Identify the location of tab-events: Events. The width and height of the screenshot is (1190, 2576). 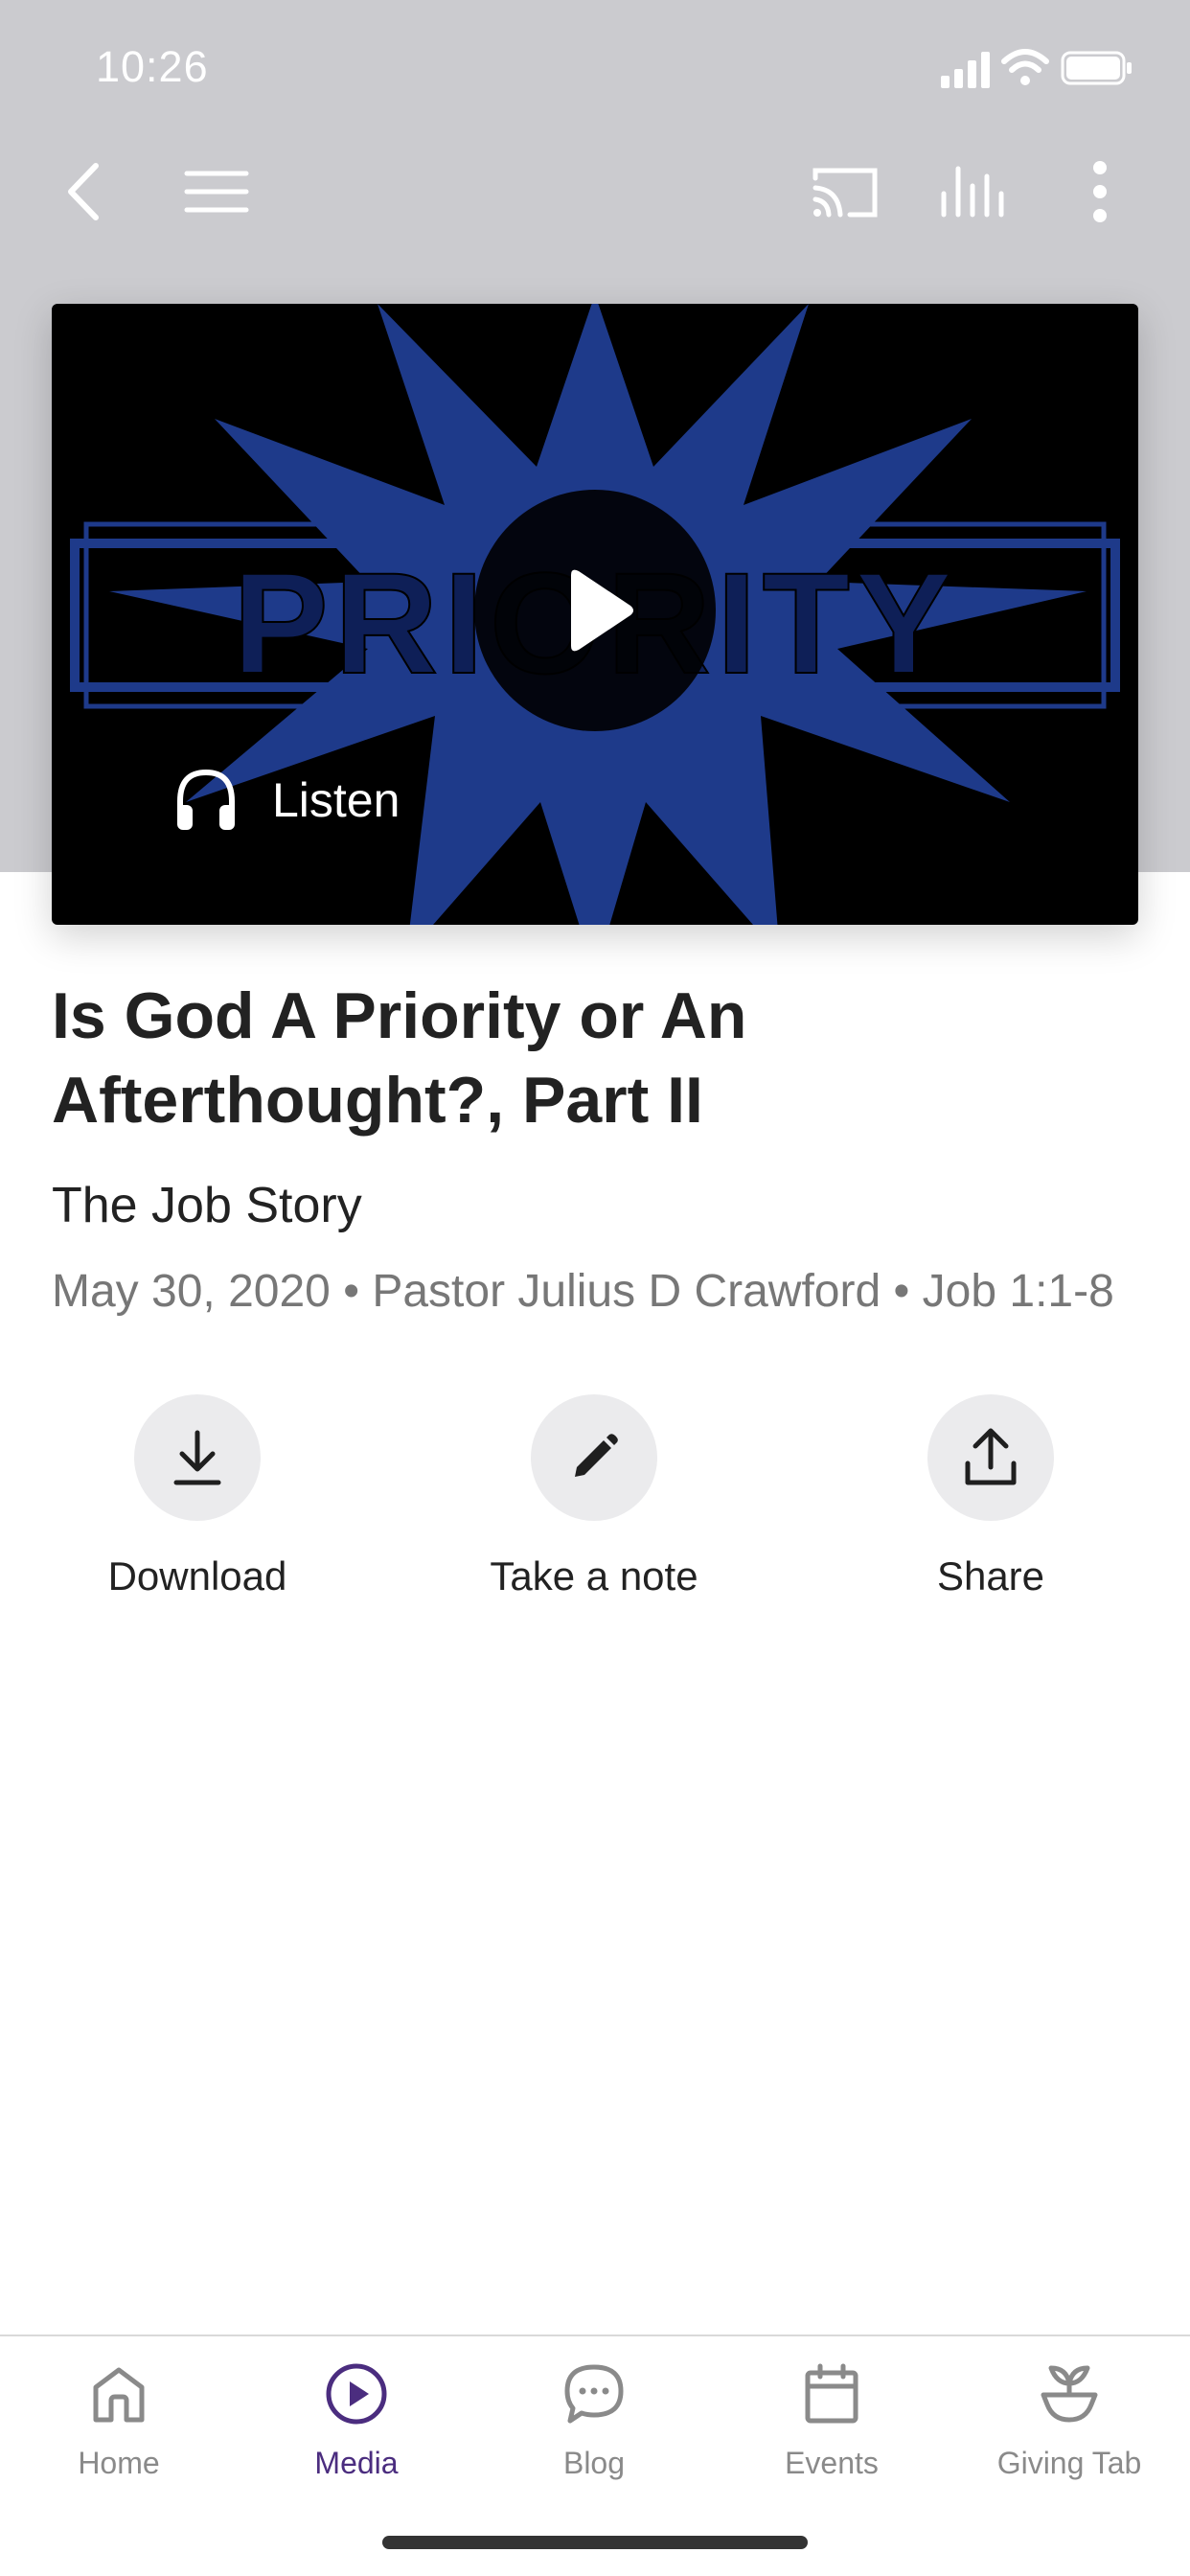
(832, 2418).